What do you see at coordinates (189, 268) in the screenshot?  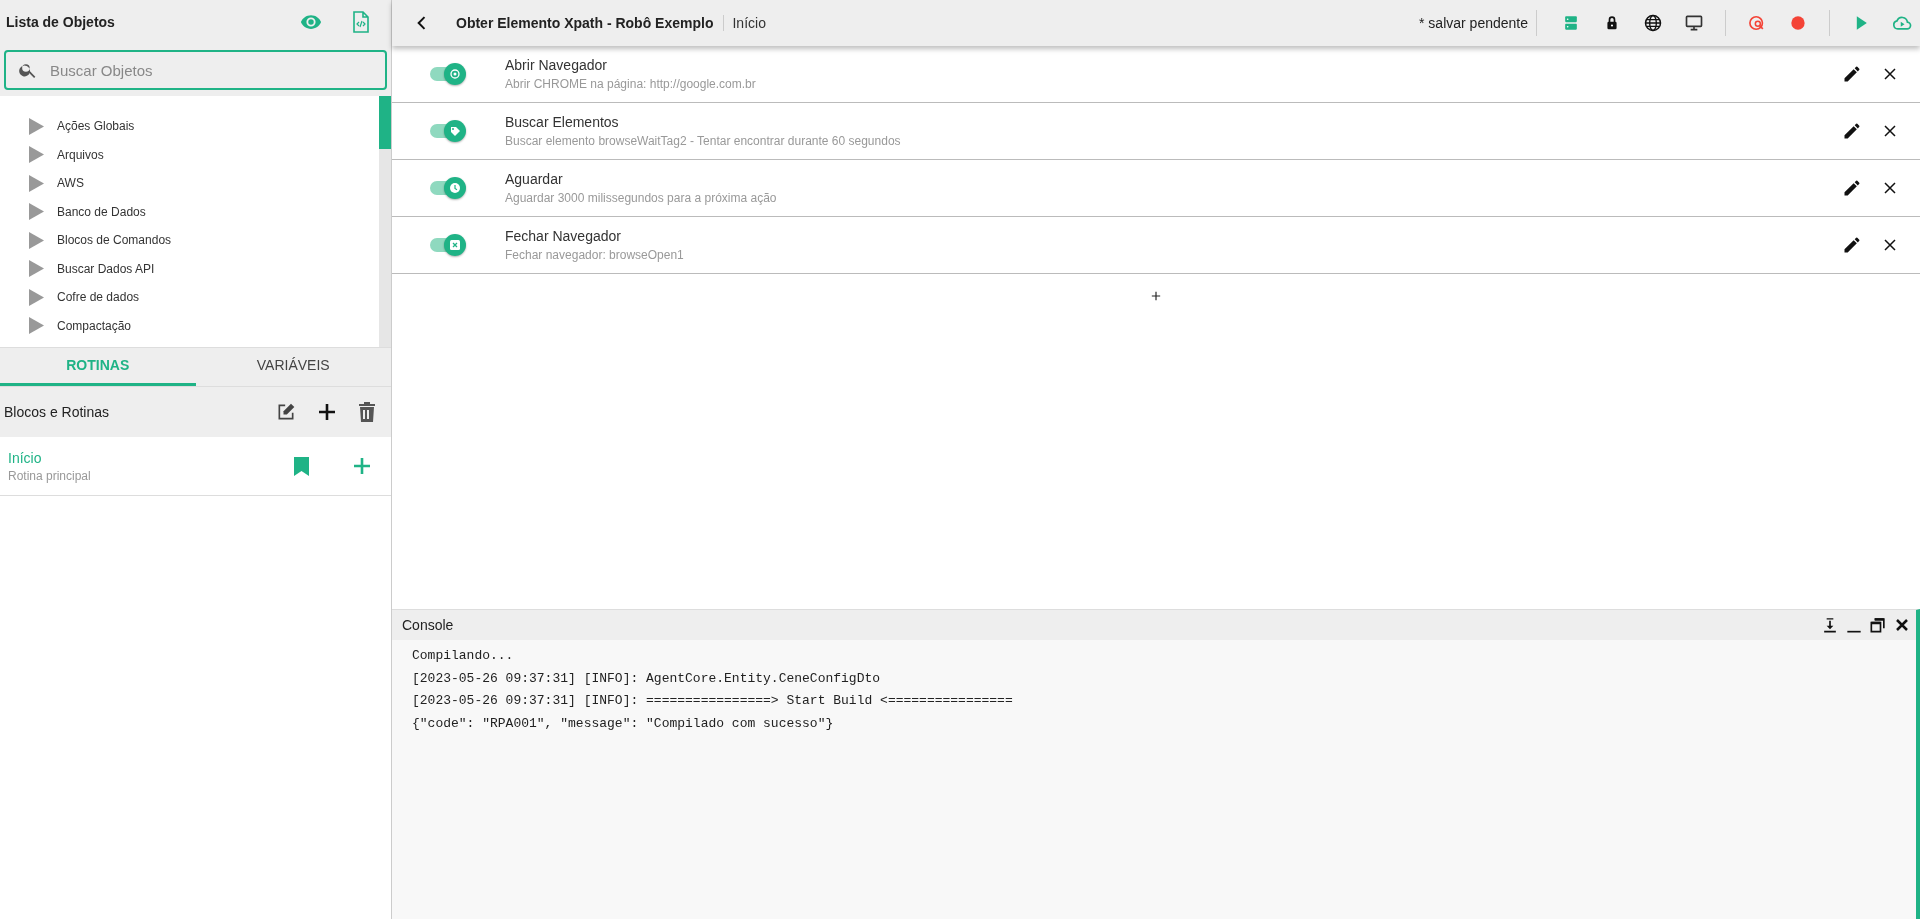 I see `tree-item: Buscar Dados API` at bounding box center [189, 268].